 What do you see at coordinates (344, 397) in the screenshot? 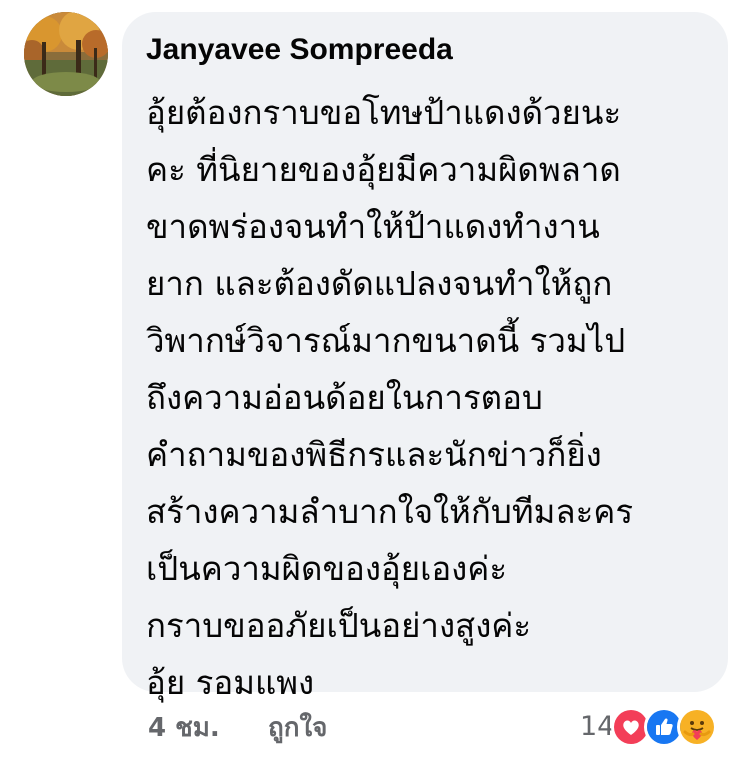
I see `comment-line: ถึงความอ่อนด้อยในการตอบ` at bounding box center [344, 397].